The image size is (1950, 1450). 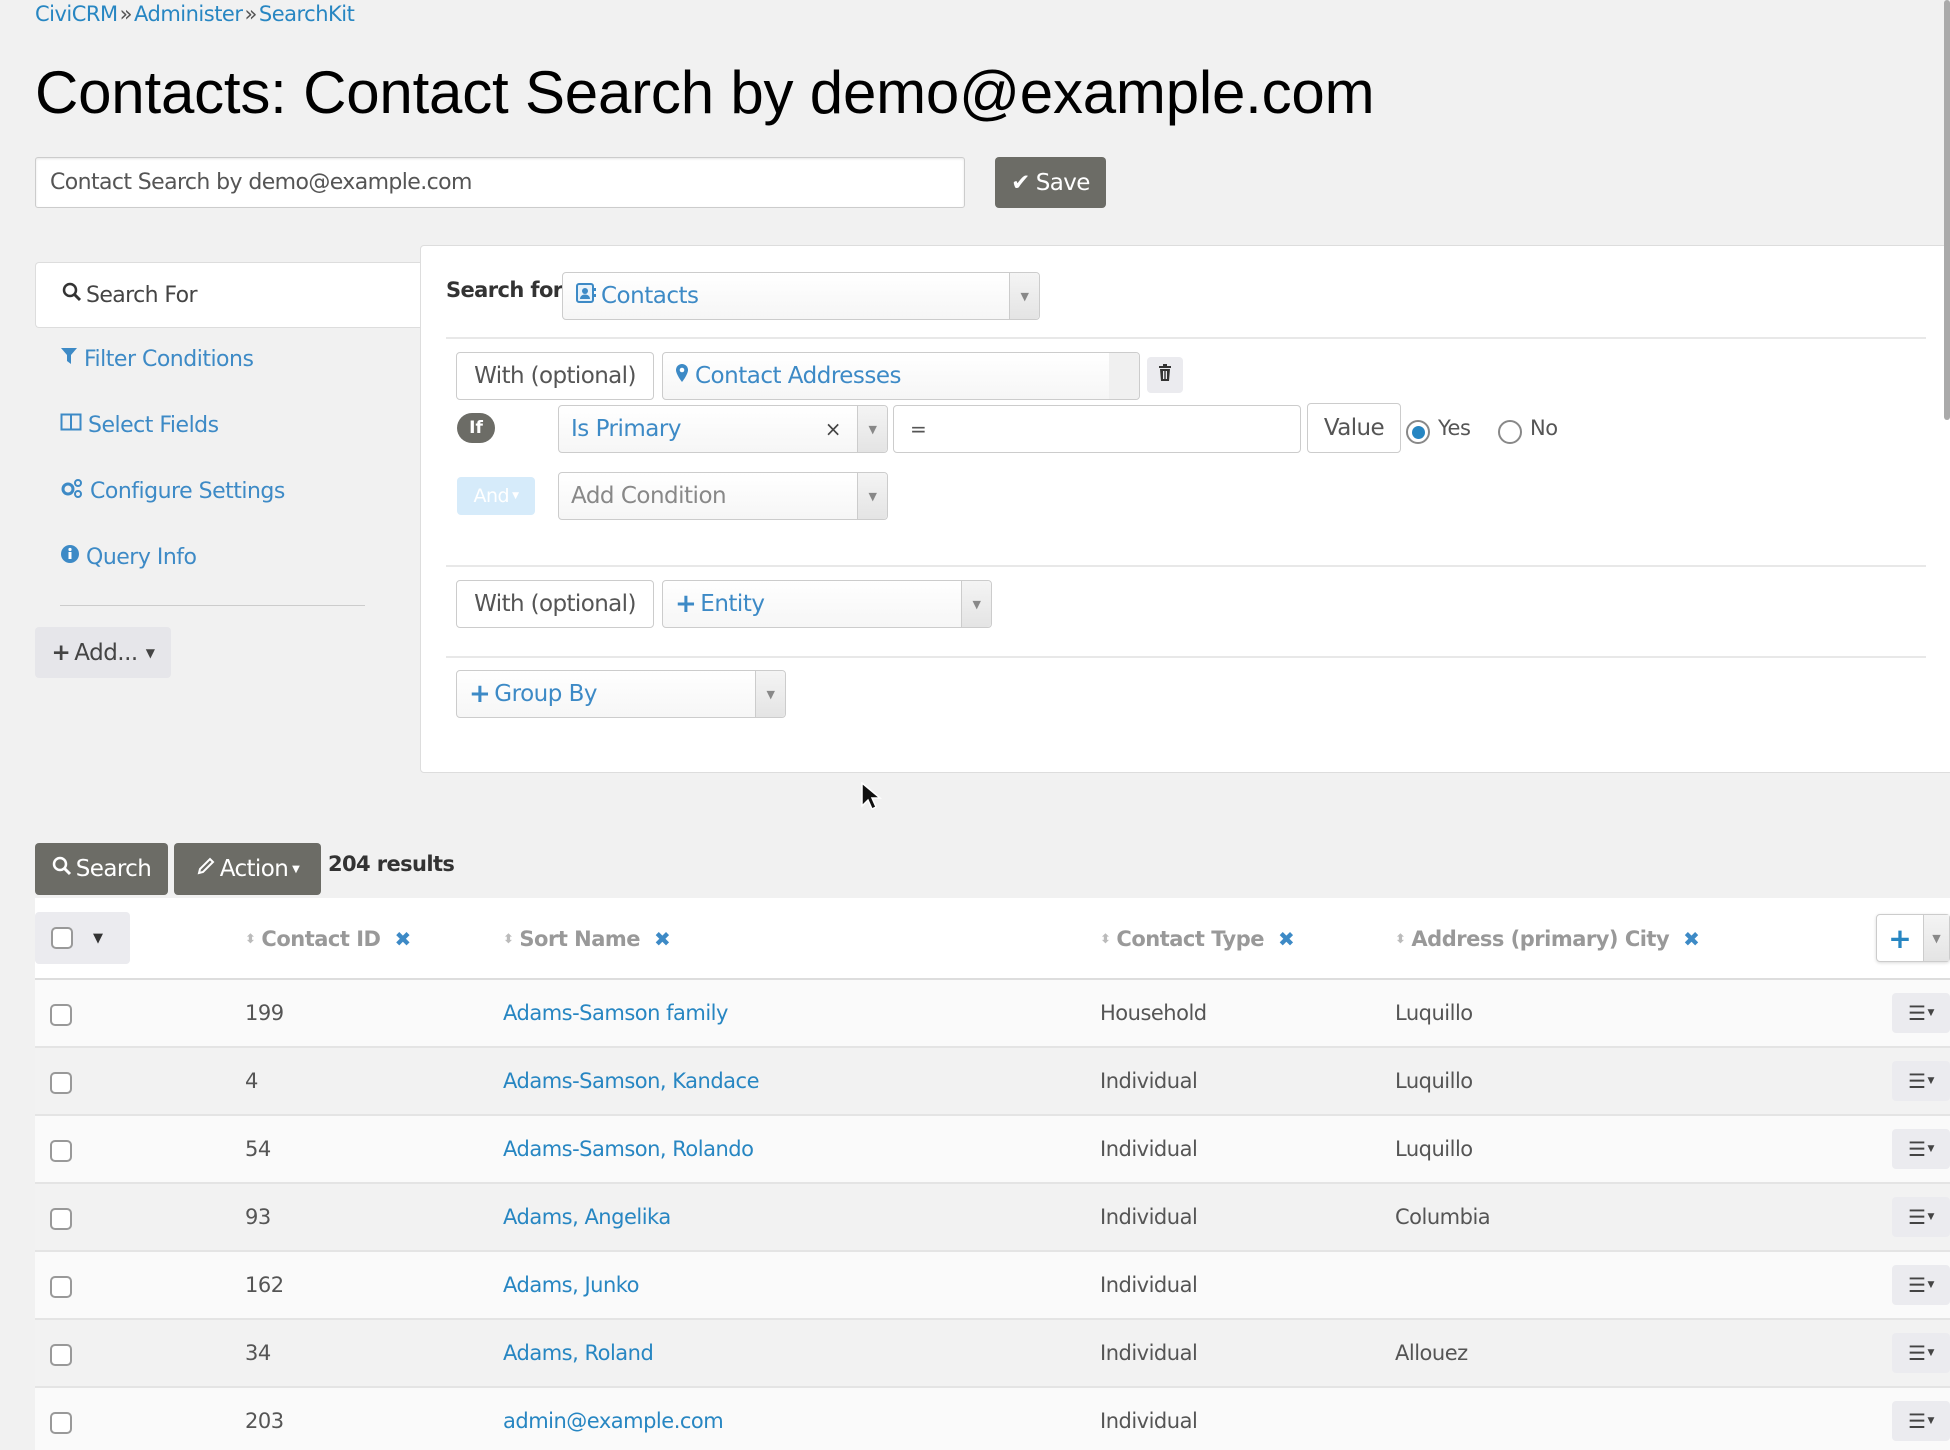 I want to click on join2-entity-select: + Entity ▼, so click(x=827, y=604).